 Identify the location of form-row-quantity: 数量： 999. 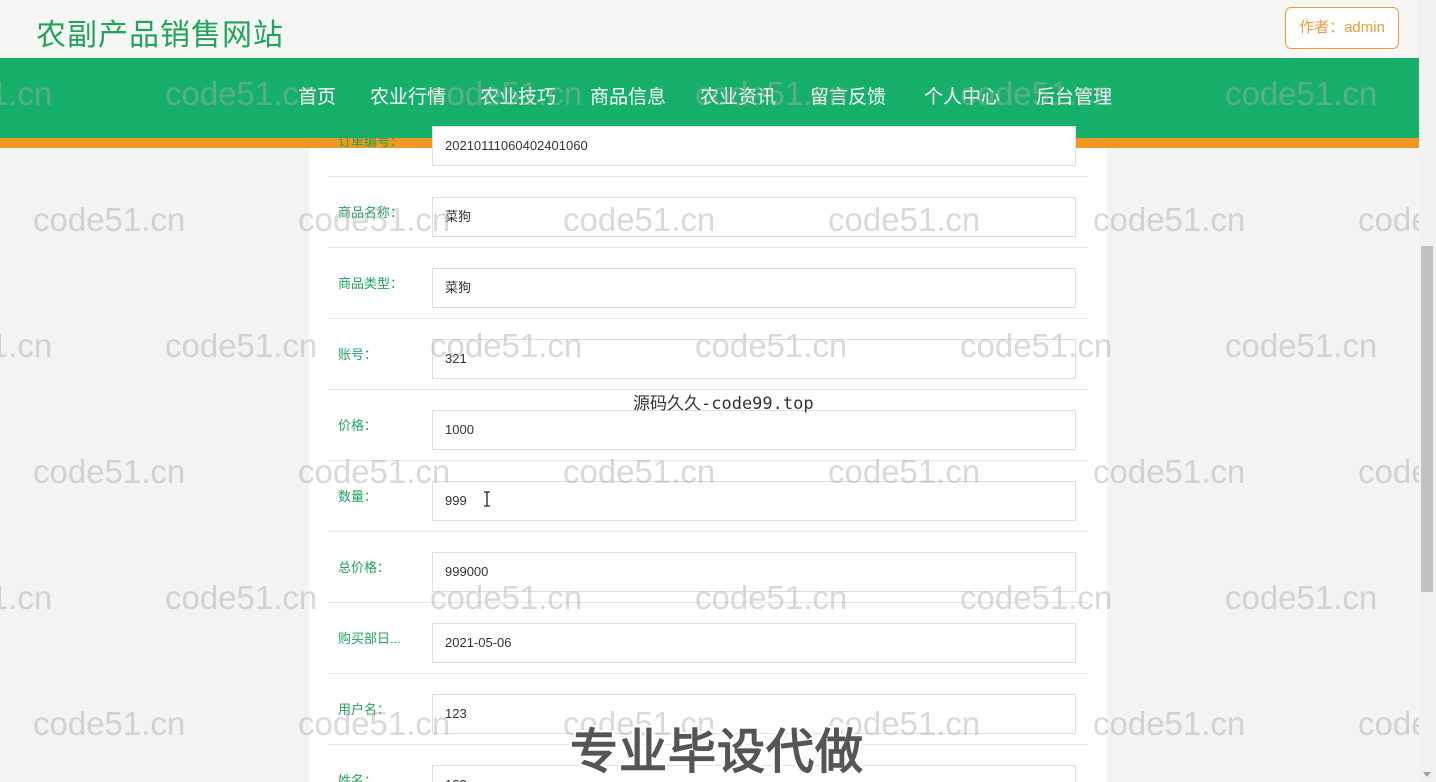
(708, 496).